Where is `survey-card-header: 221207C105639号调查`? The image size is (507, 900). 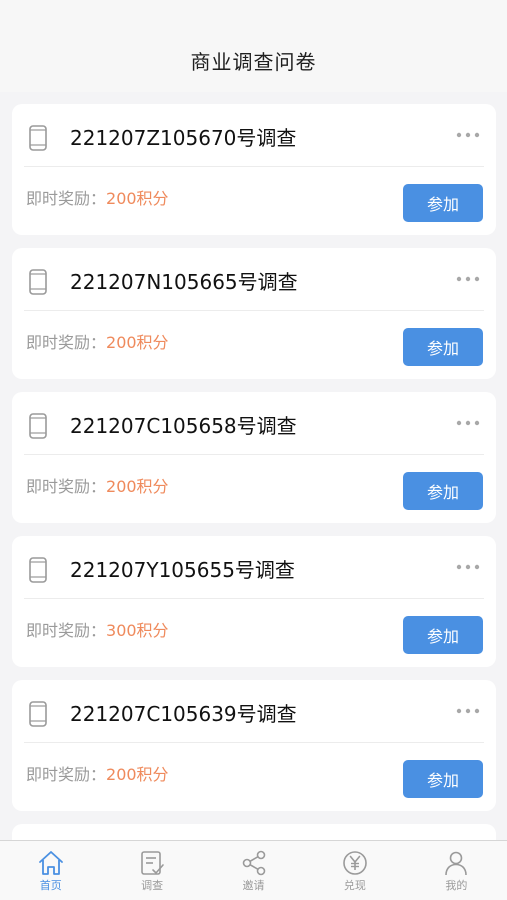 survey-card-header: 221207C105639号调查 is located at coordinates (254, 711).